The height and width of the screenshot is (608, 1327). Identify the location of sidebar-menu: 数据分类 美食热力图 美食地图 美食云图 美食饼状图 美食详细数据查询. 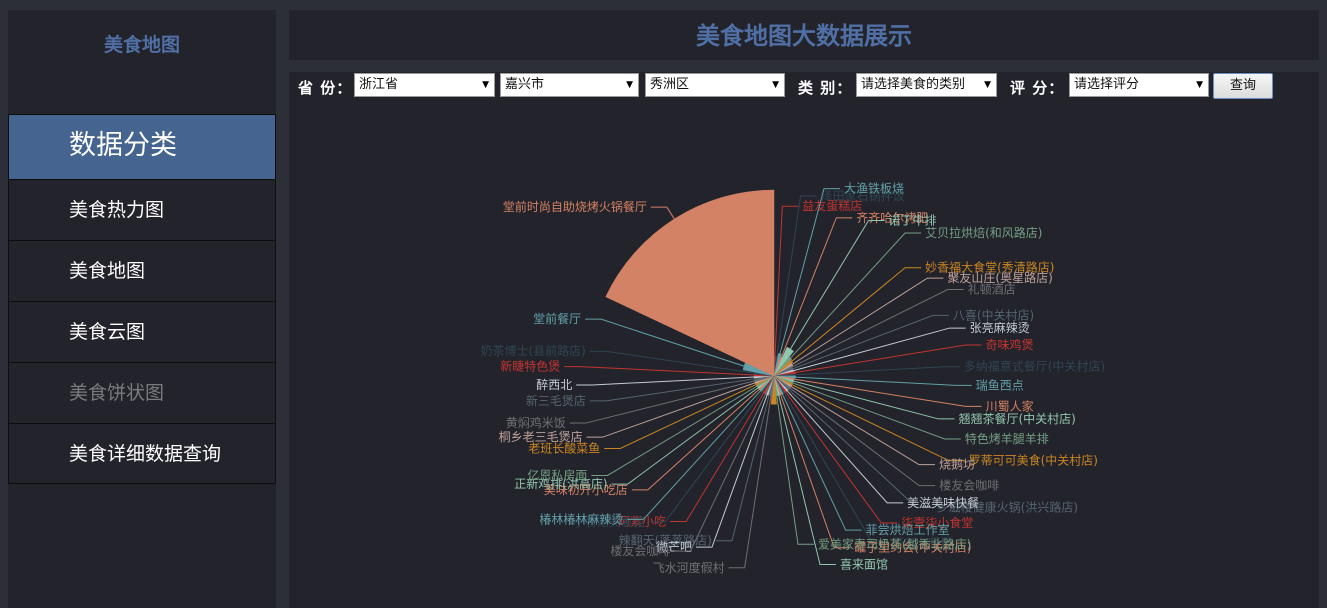
(142, 299).